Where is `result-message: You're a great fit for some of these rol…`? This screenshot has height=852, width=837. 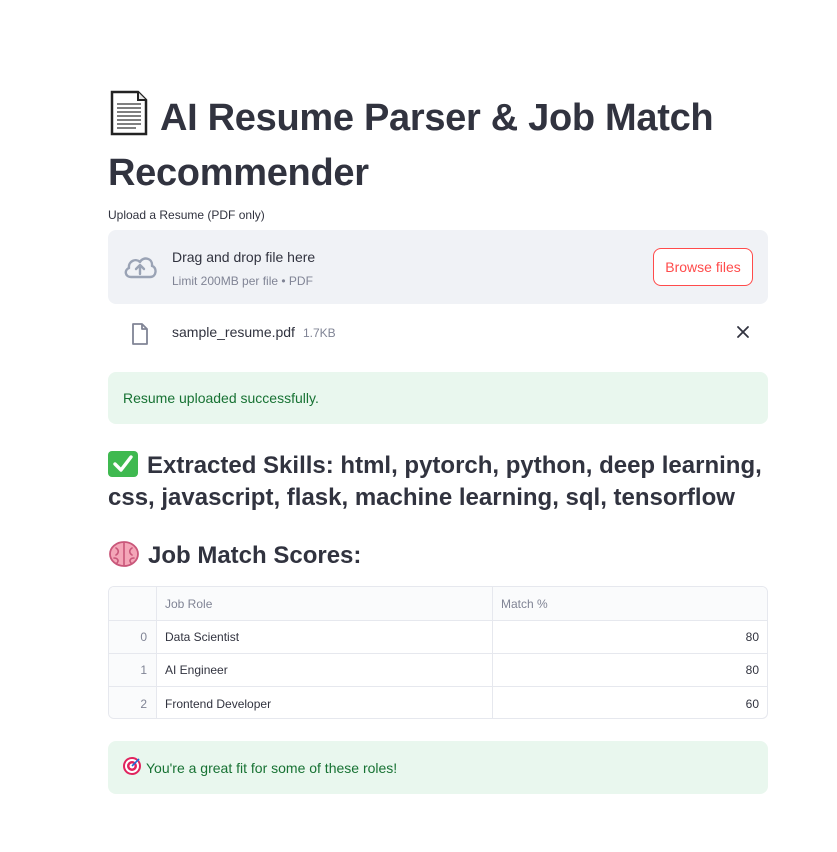
result-message: You're a great fit for some of these rol… is located at coordinates (272, 767).